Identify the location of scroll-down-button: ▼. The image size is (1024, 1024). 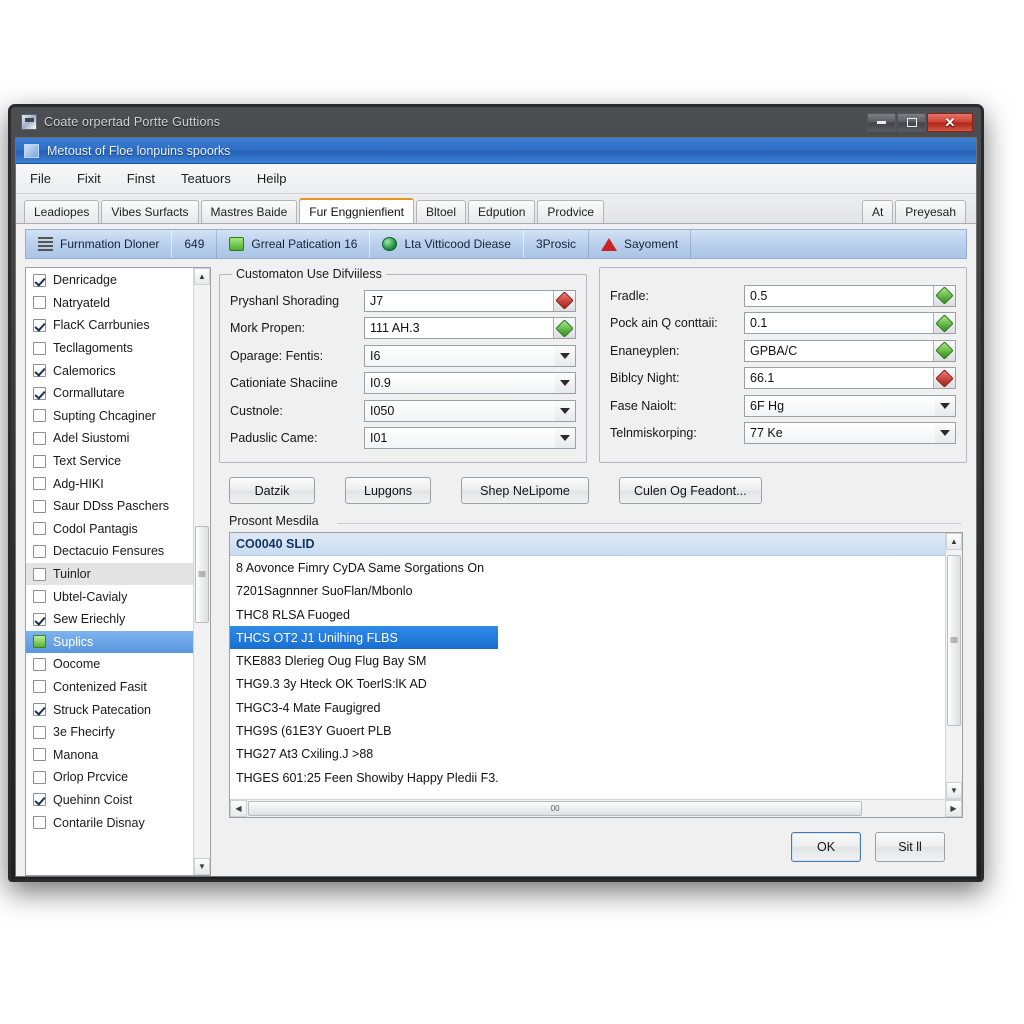
(202, 866).